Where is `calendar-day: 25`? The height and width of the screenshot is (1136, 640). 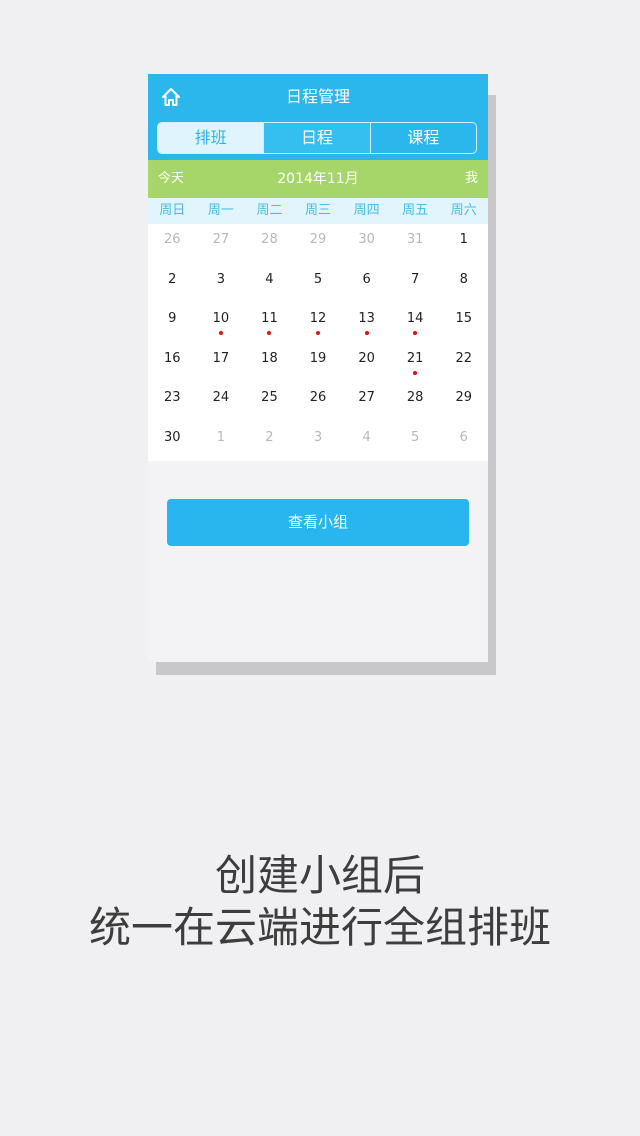
calendar-day: 25 is located at coordinates (269, 402).